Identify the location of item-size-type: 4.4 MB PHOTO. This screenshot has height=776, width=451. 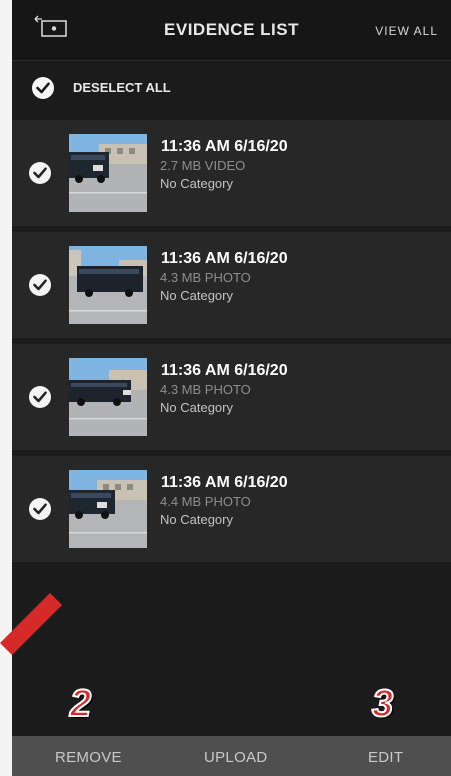
(205, 501).